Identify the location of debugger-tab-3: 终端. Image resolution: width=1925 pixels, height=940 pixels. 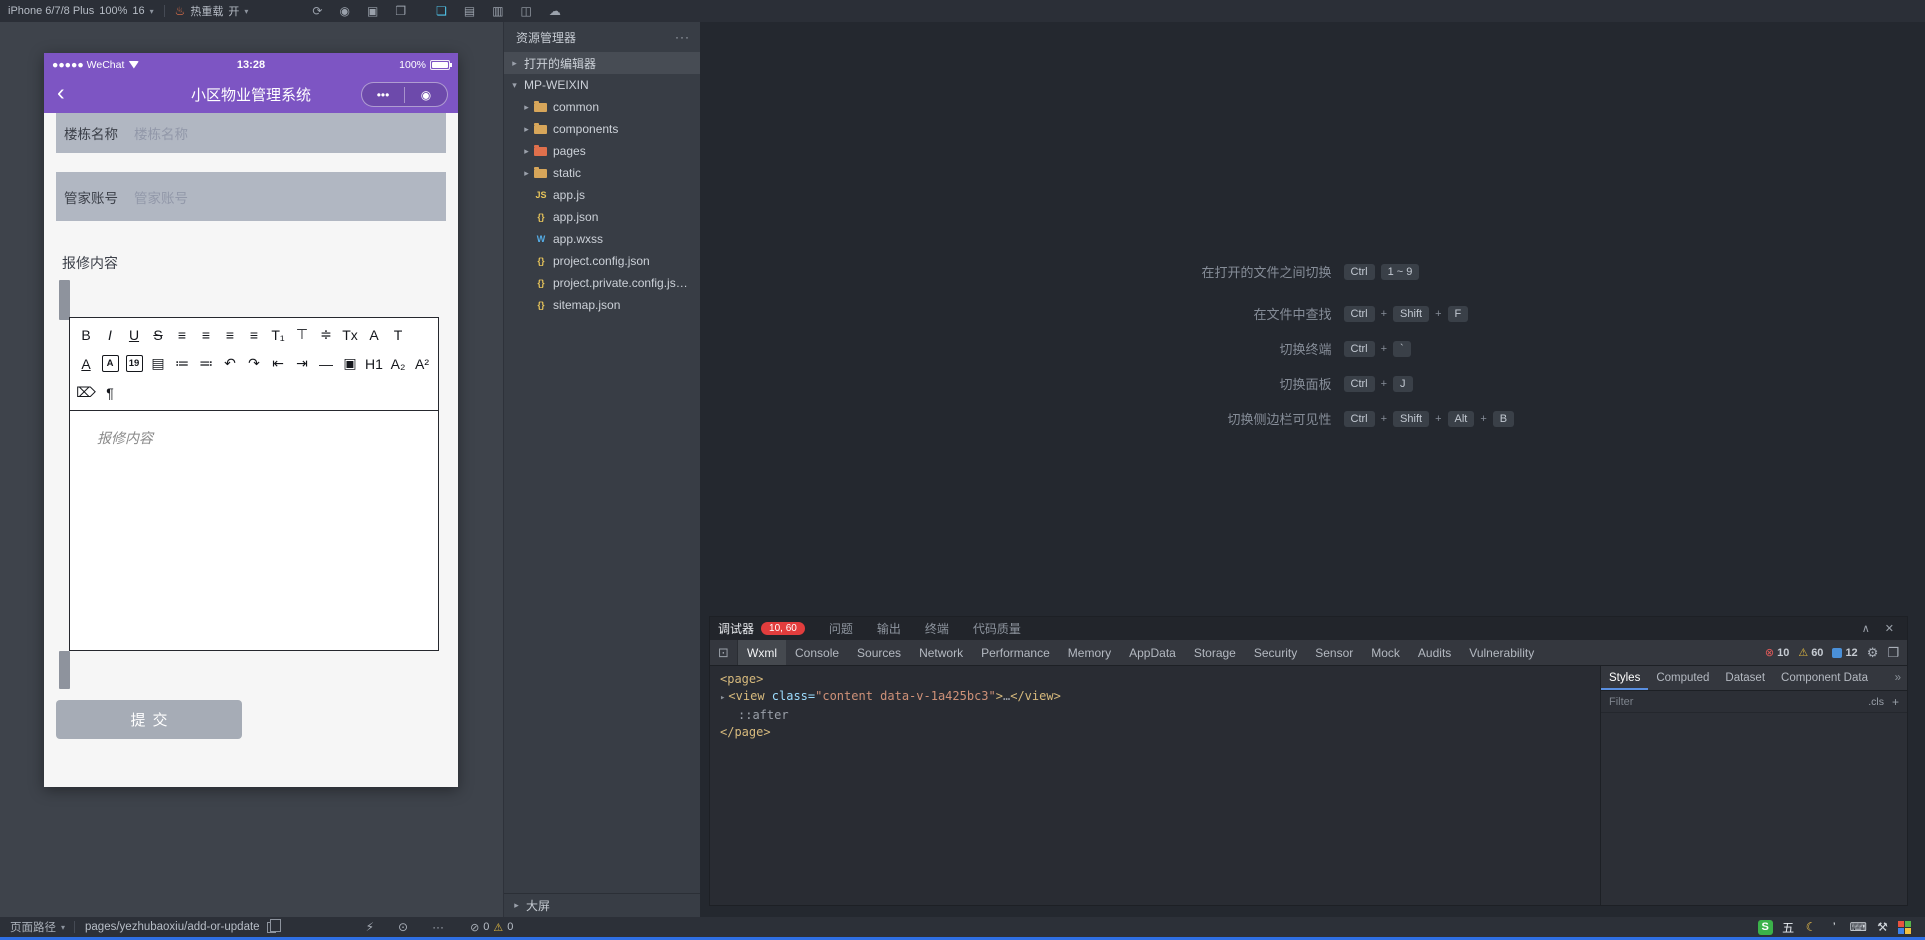
(937, 628).